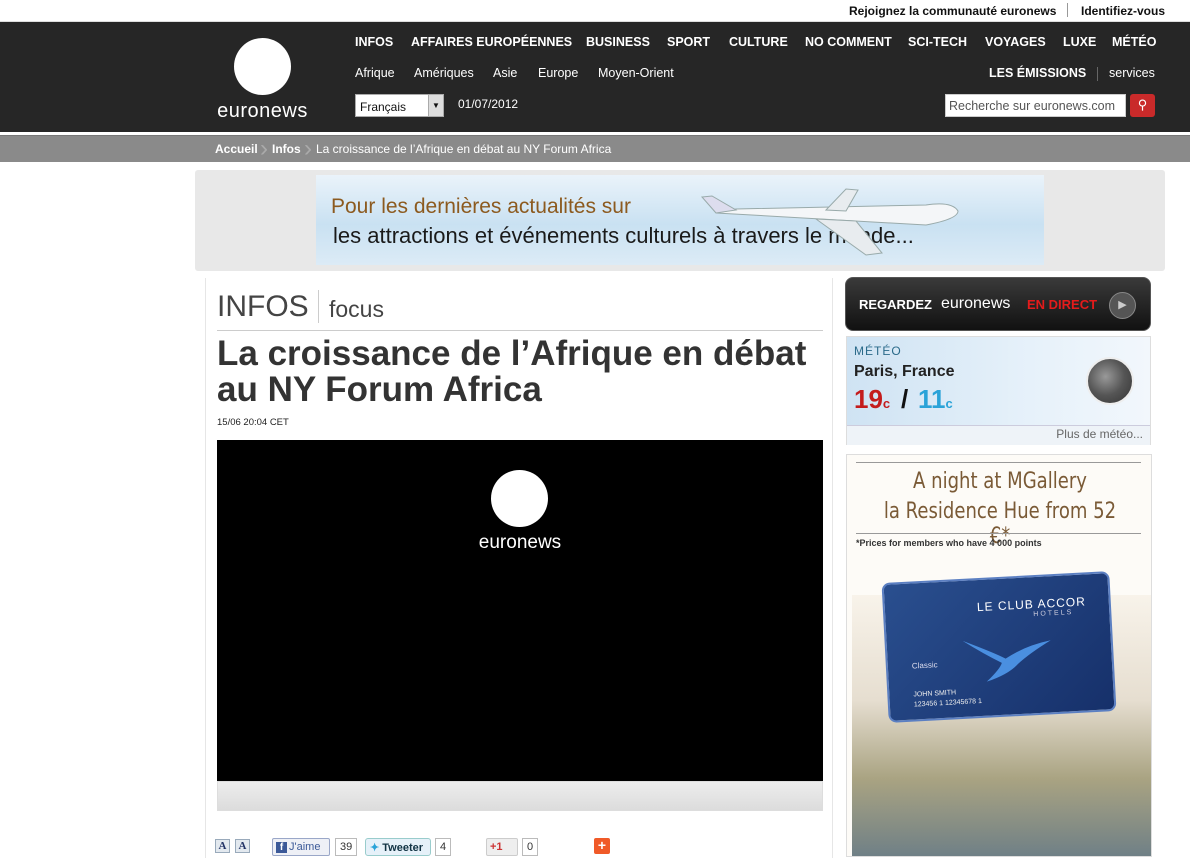  What do you see at coordinates (286, 149) in the screenshot?
I see `breadcrumb-section: Infos` at bounding box center [286, 149].